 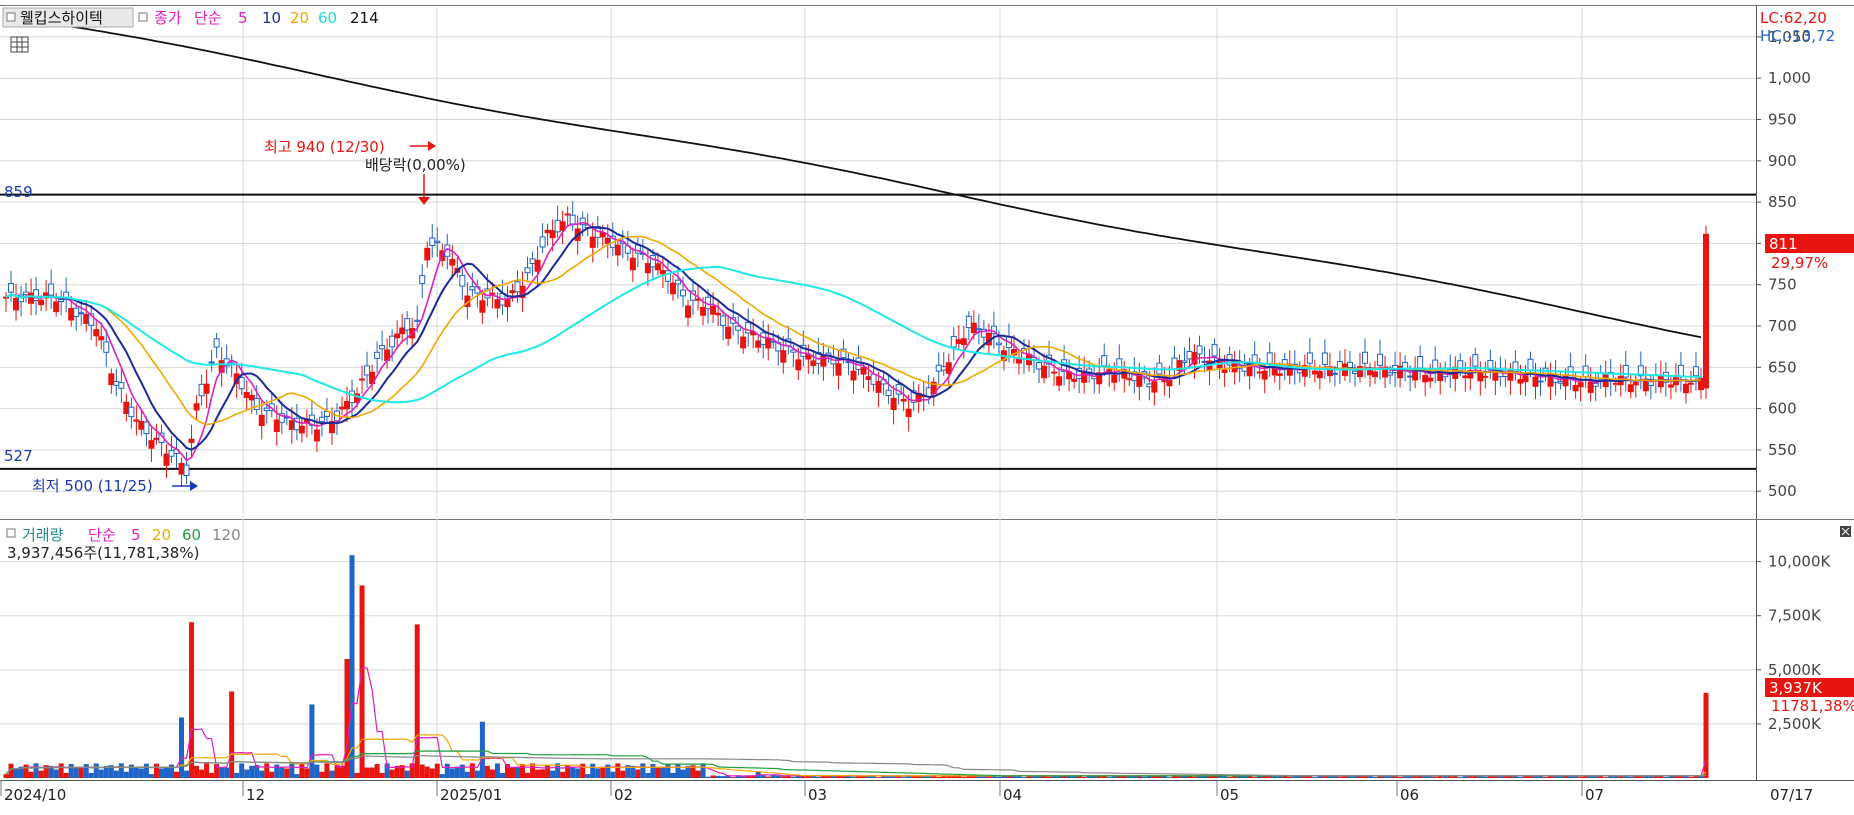 What do you see at coordinates (161, 535) in the screenshot?
I see `vol-ma20-label: 20` at bounding box center [161, 535].